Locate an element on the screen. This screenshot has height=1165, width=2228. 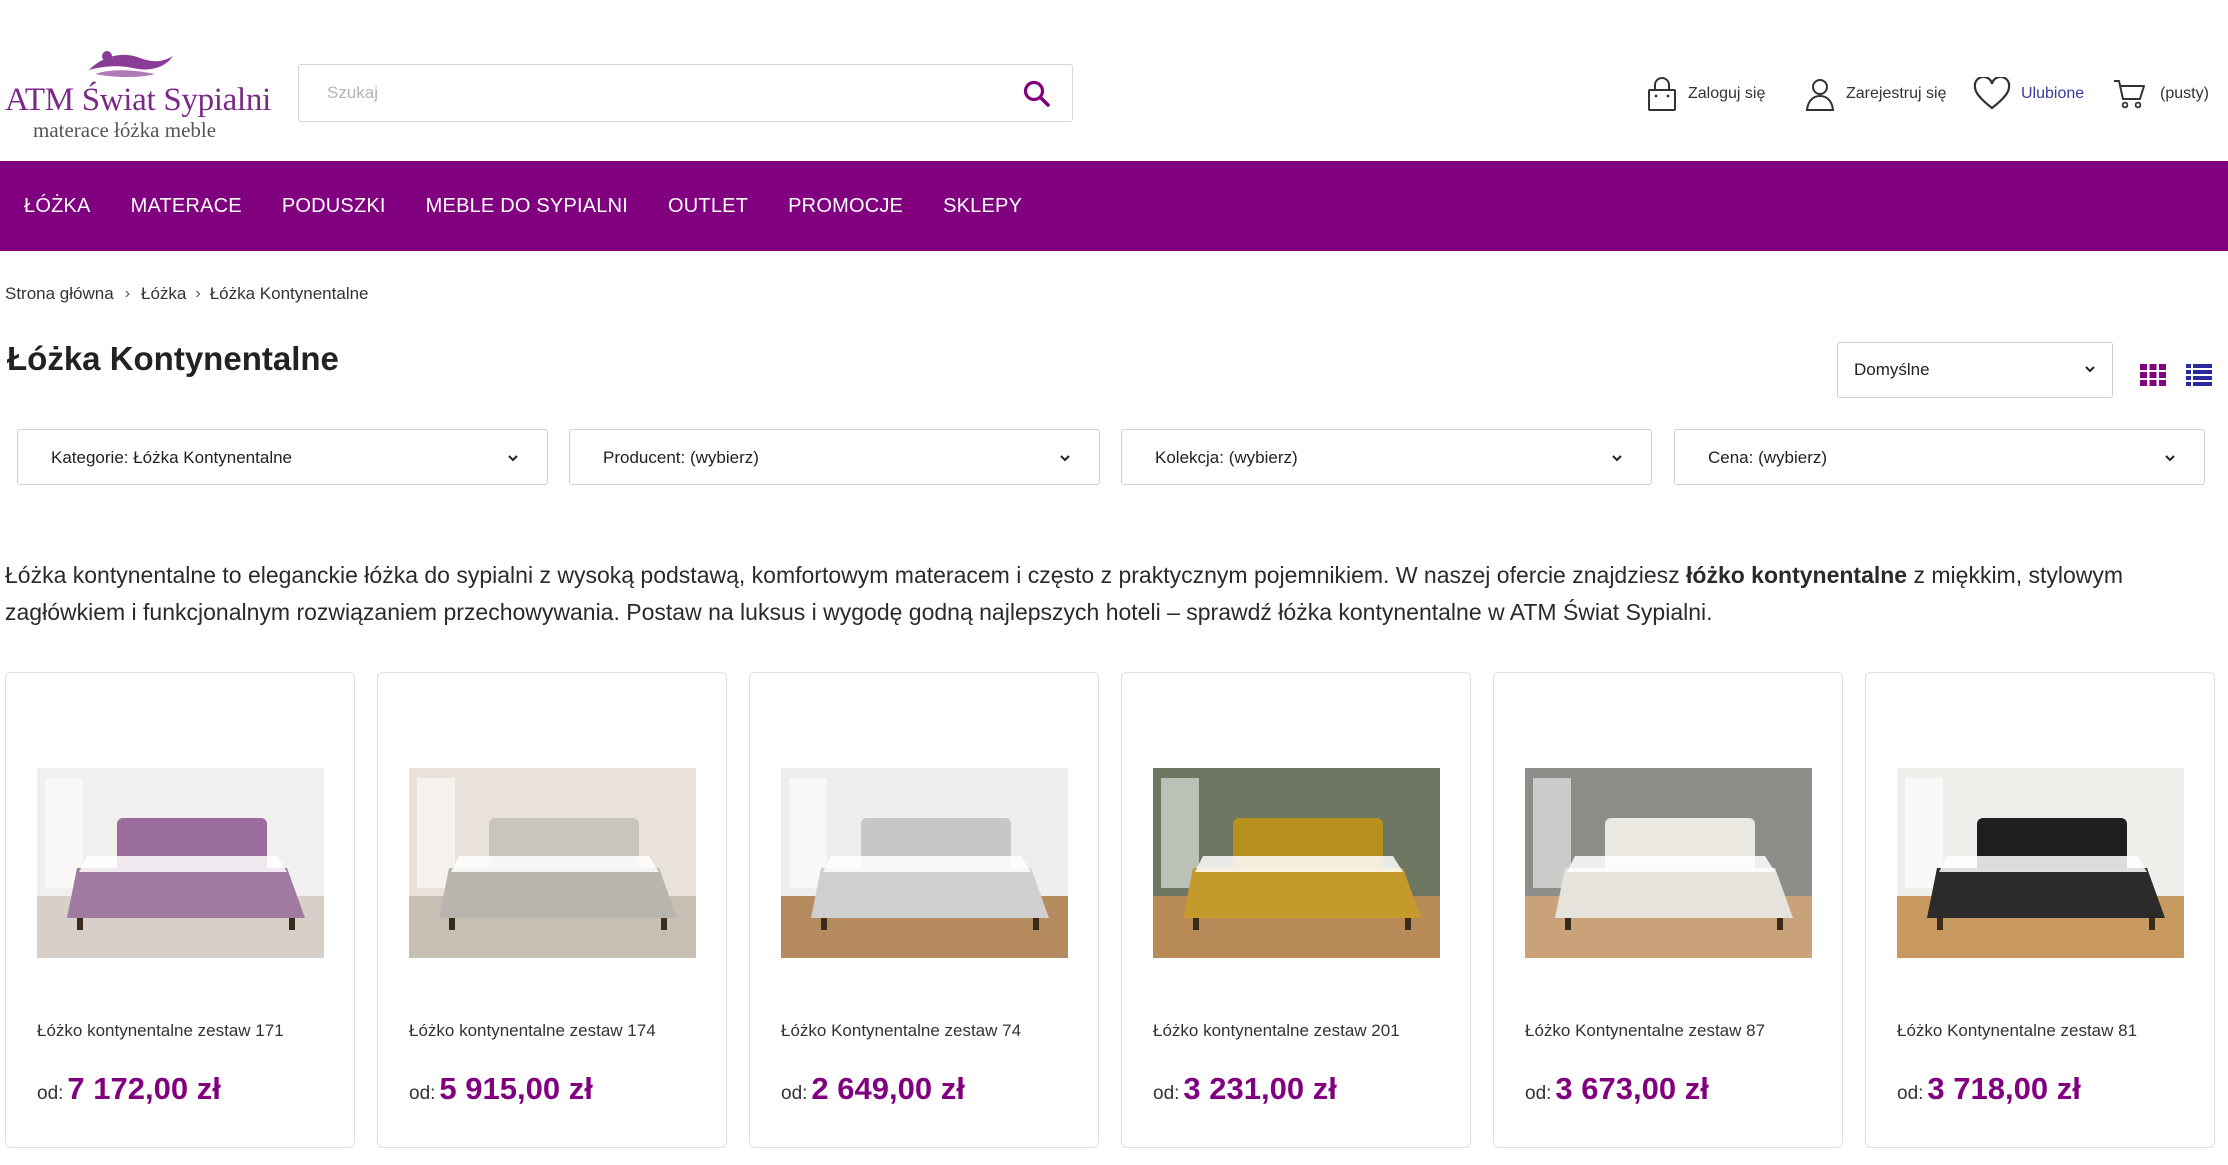
nav-item-meble: MEBLE DO SYPIALNI is located at coordinates (527, 206).